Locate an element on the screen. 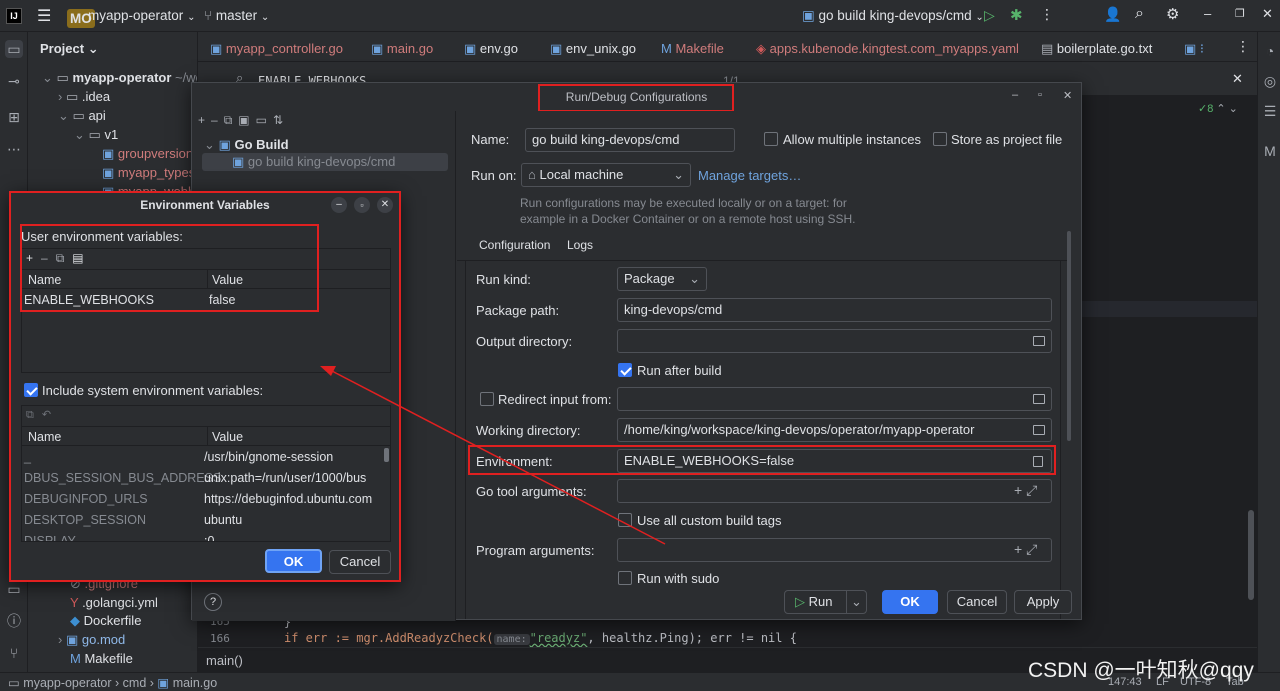 The image size is (1280, 691). run-after-build-checkbox is located at coordinates (625, 370).